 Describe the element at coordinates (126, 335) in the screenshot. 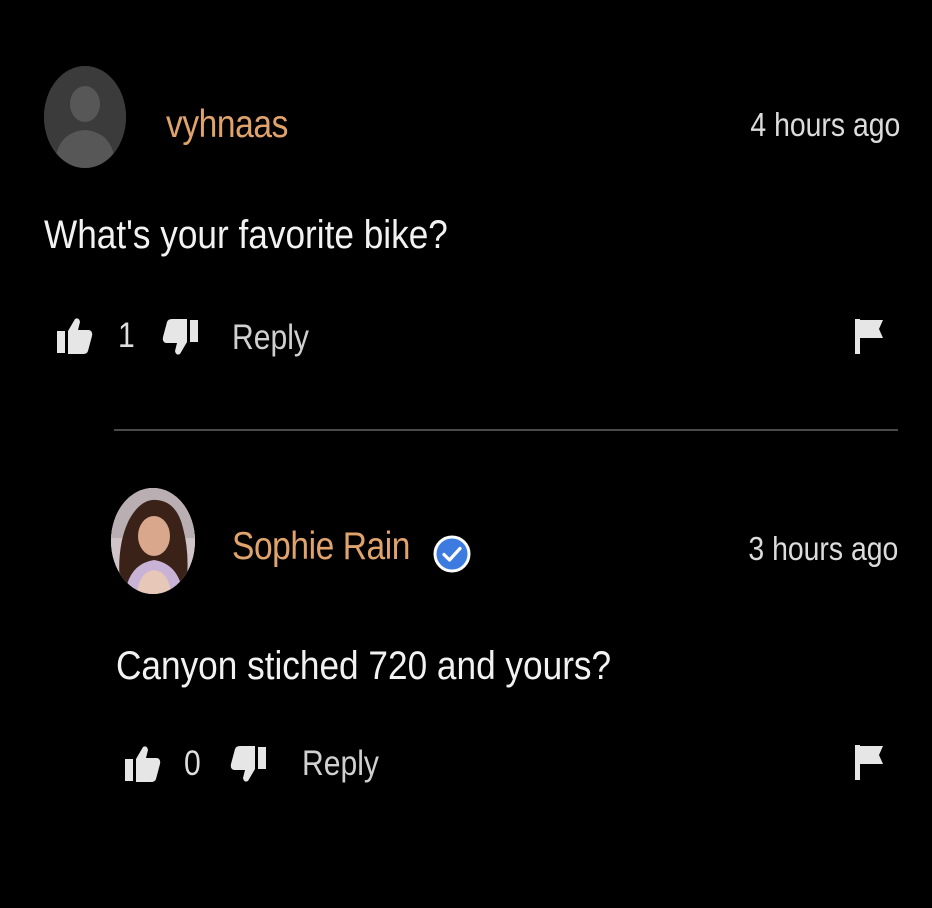

I see `like-count: 1` at that location.